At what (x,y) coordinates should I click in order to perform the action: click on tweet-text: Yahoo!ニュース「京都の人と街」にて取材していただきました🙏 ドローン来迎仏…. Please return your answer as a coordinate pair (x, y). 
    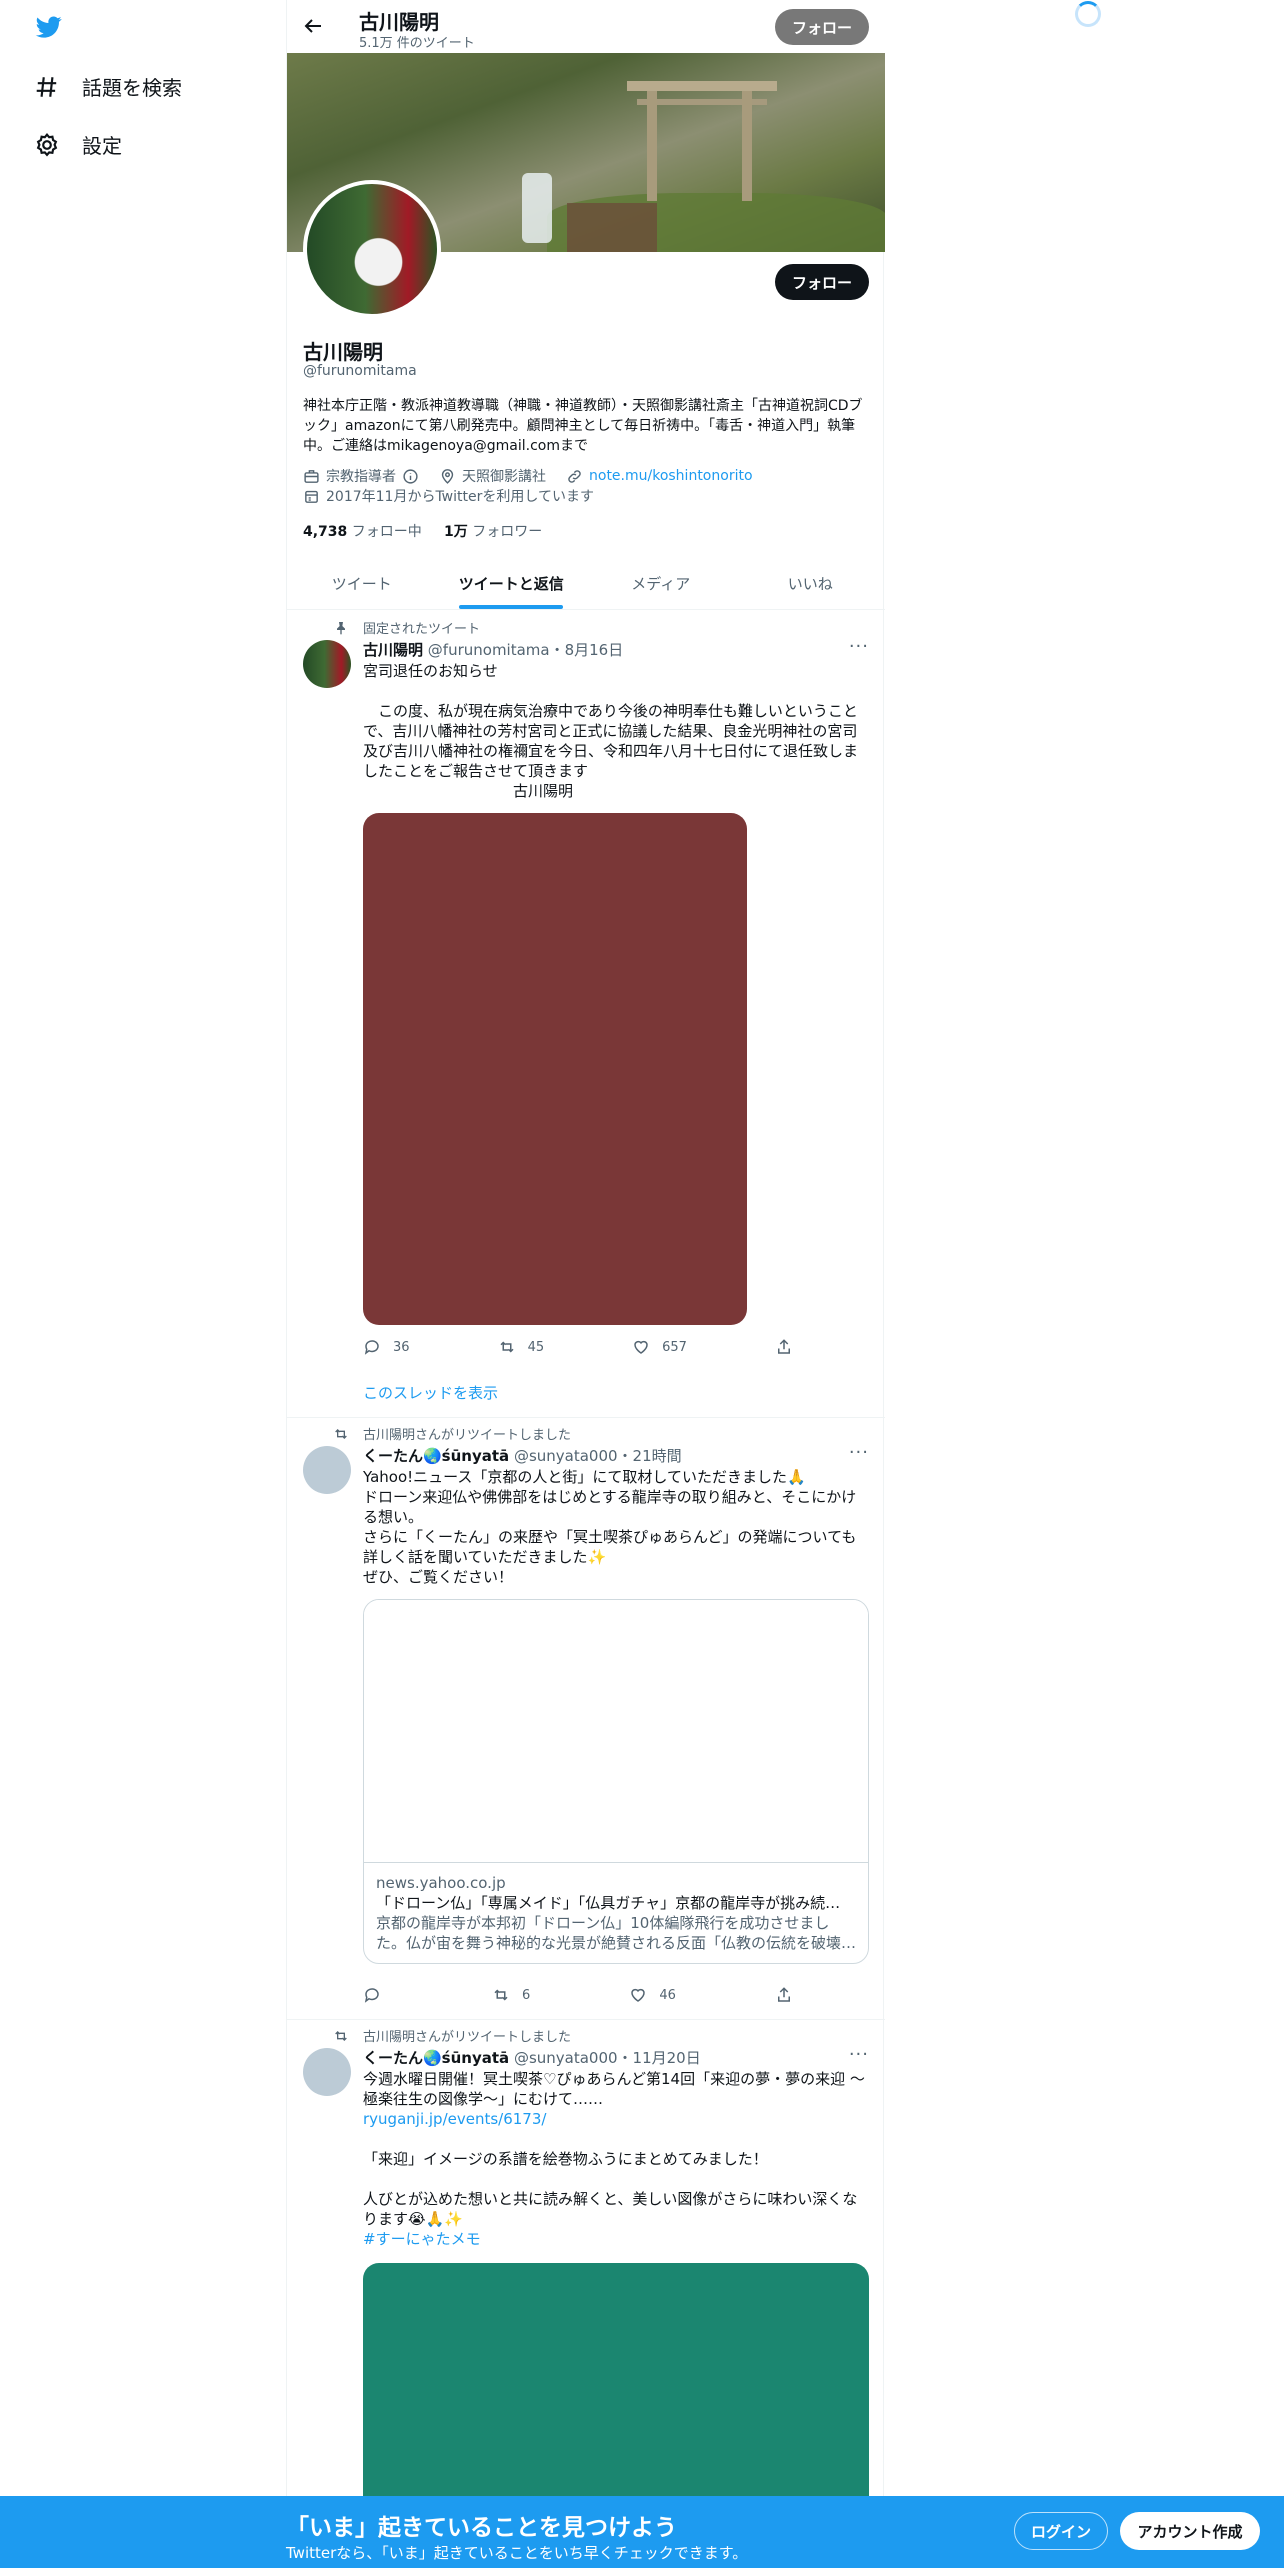
    Looking at the image, I should click on (610, 1527).